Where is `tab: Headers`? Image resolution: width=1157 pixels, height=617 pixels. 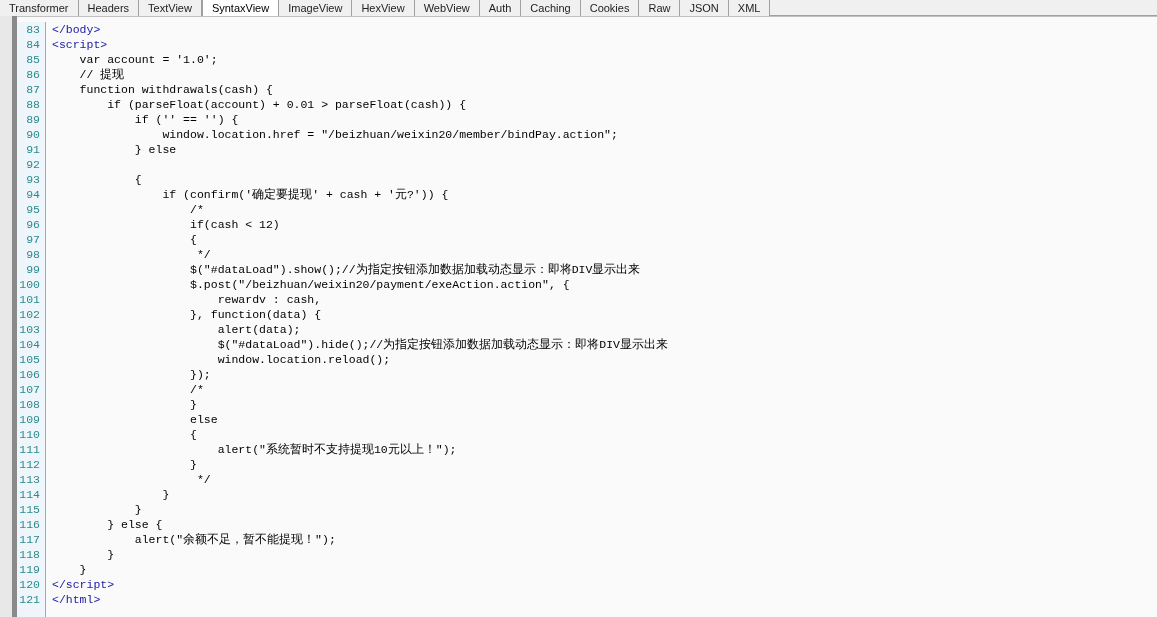
tab: Headers is located at coordinates (109, 8).